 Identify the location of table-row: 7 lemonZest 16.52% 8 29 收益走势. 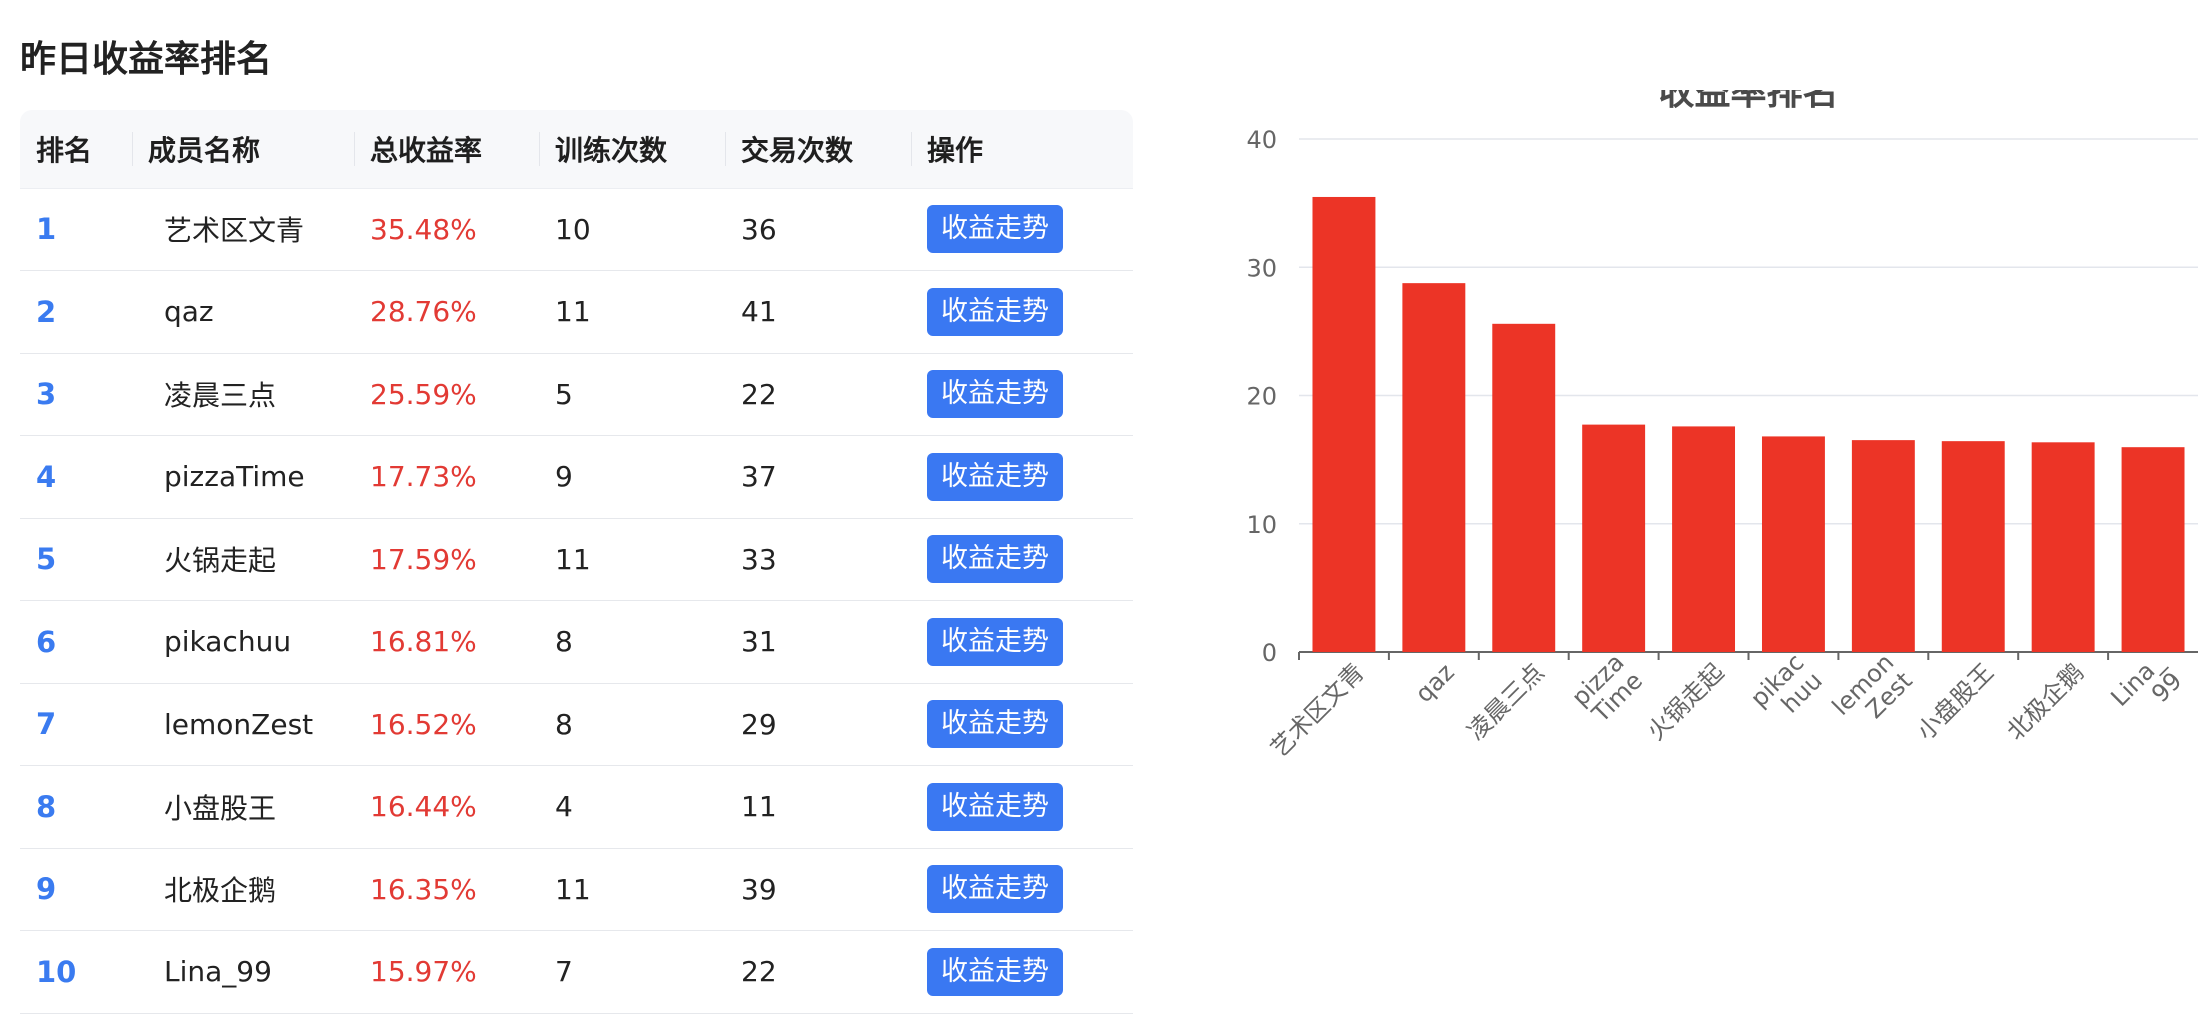
(576, 724).